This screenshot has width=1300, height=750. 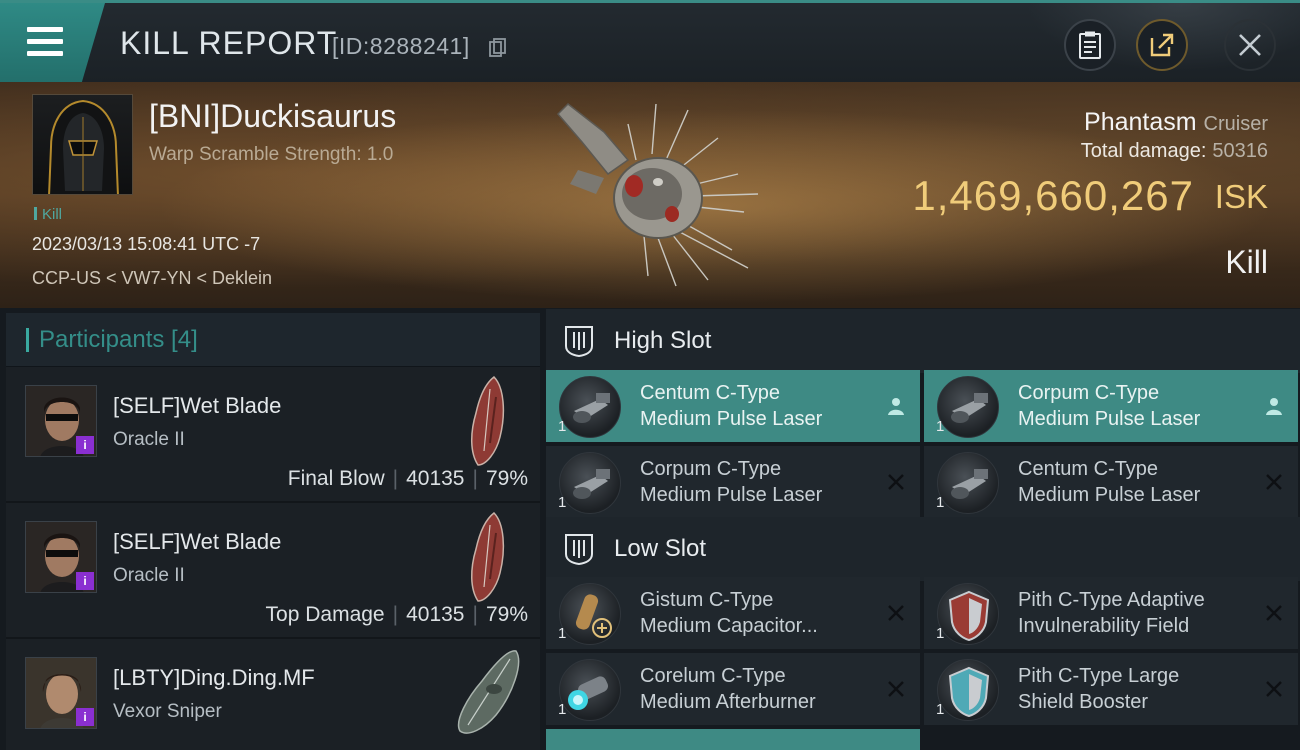 I want to click on report-id: [ID:8288241], so click(x=401, y=46).